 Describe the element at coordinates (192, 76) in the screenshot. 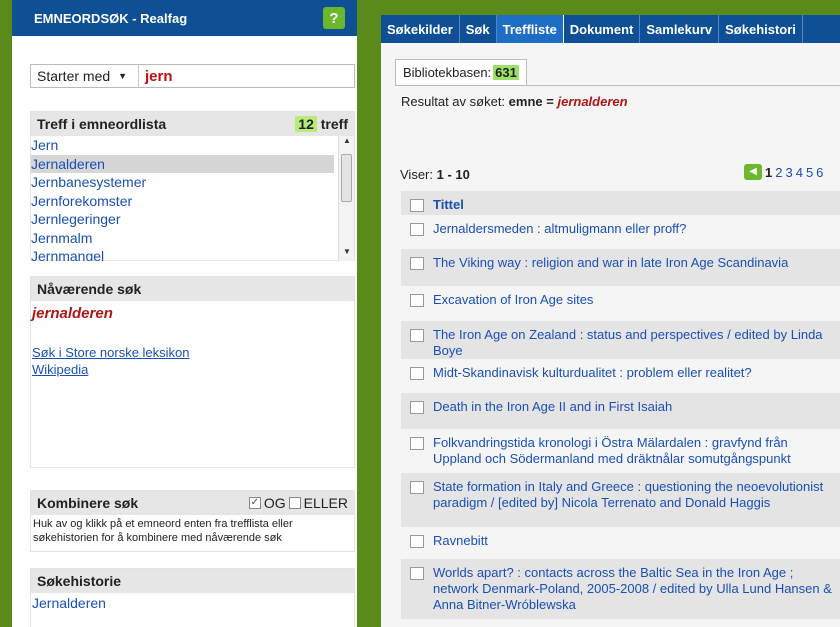

I see `search-row: Starter med ▼ jern` at that location.